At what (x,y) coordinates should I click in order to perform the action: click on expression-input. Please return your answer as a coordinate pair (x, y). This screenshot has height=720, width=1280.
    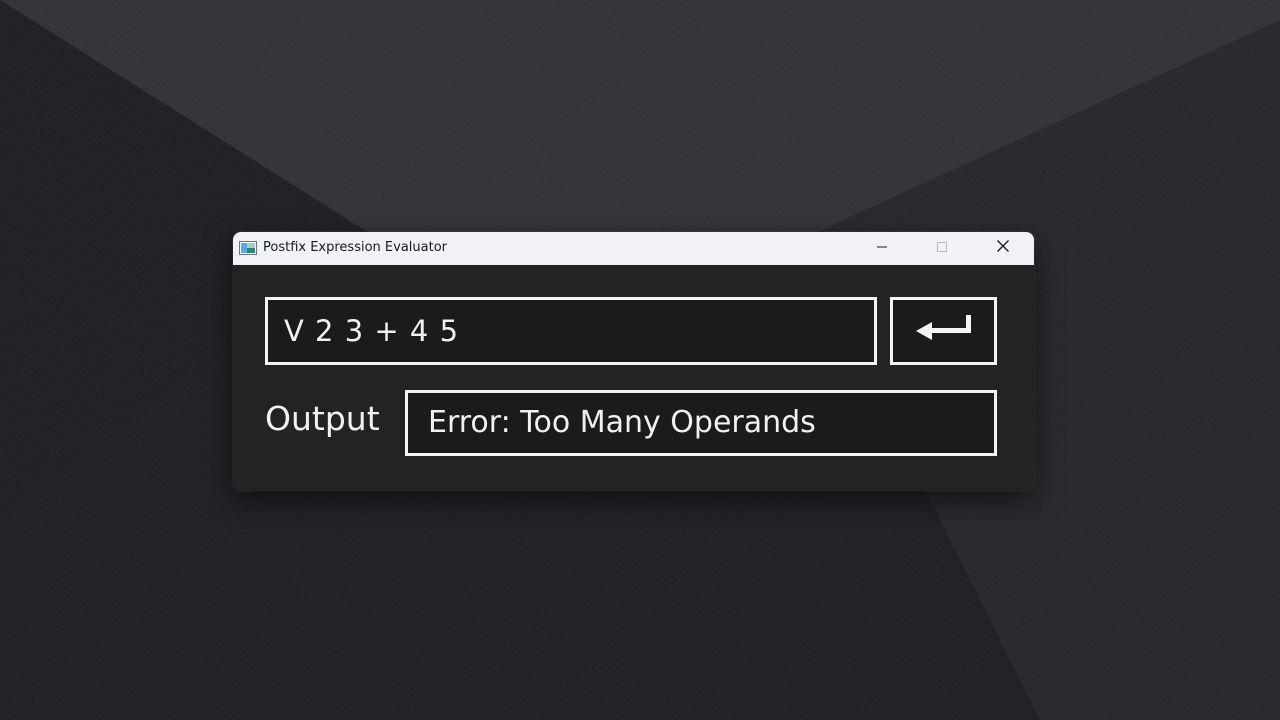
    Looking at the image, I should click on (571, 331).